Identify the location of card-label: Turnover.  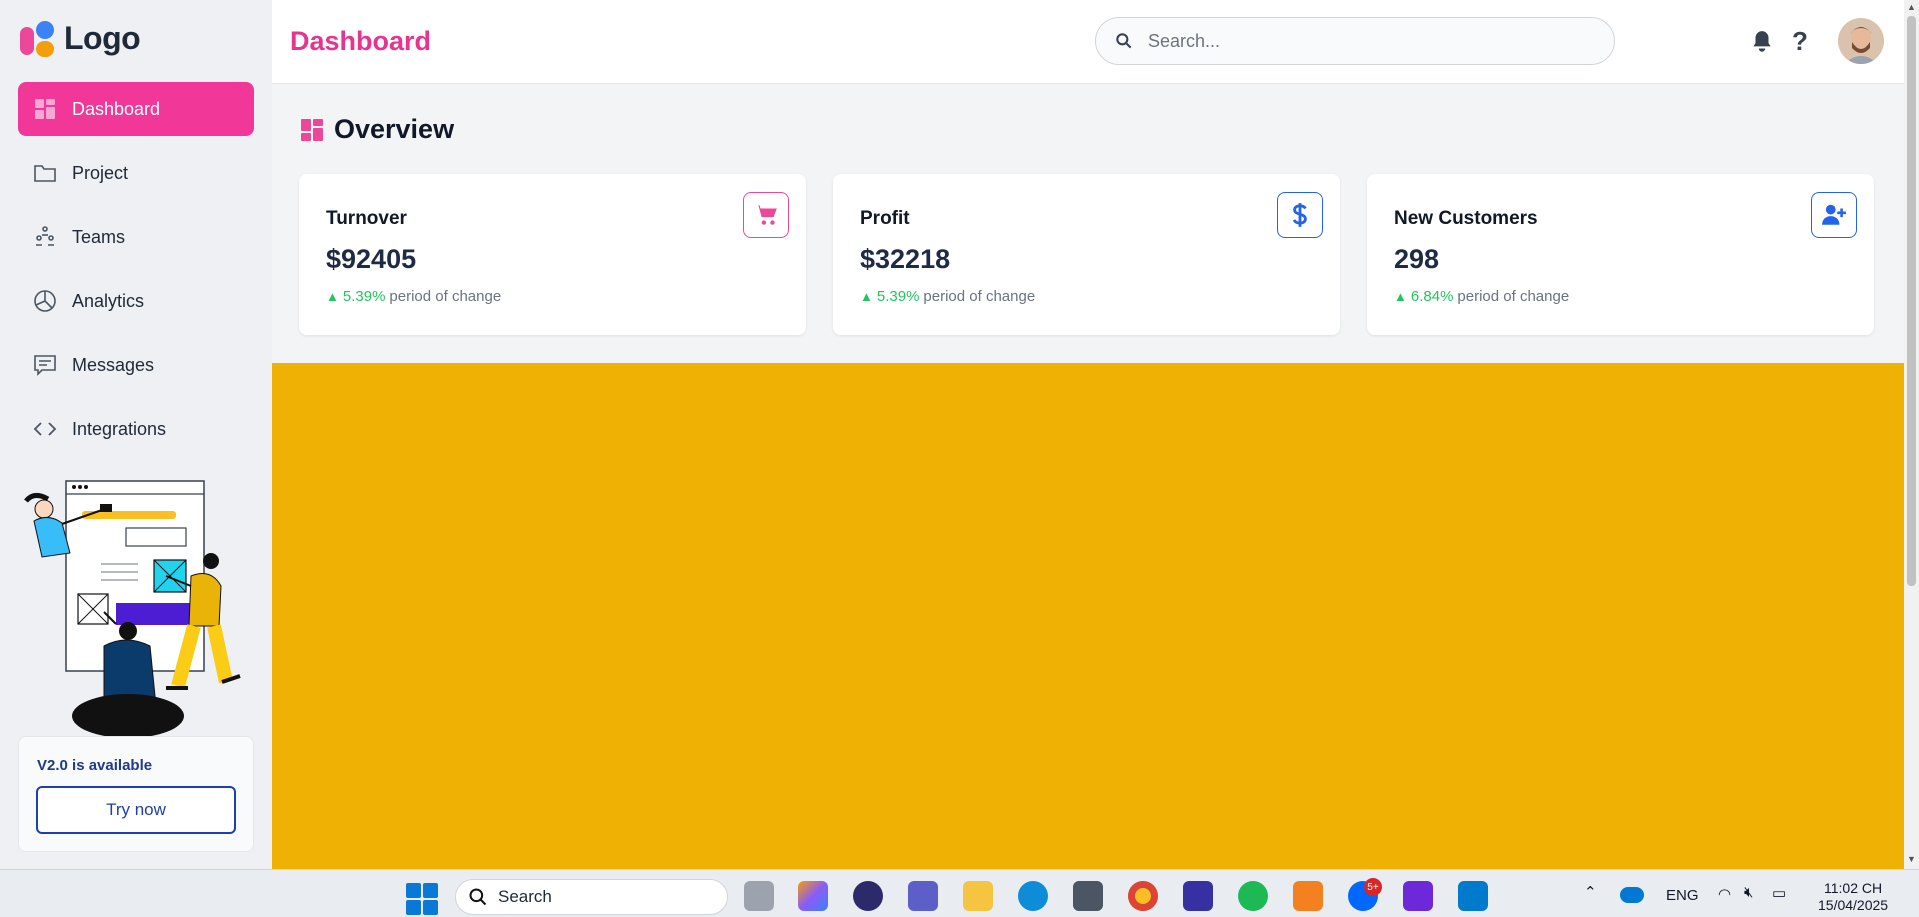
(366, 218).